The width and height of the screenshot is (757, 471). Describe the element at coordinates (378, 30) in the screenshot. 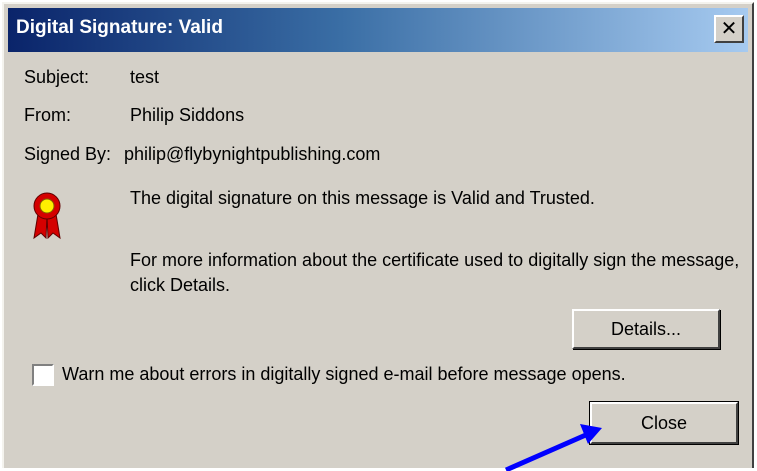

I see `title-bar: Digital Signature: Valid ✕` at that location.